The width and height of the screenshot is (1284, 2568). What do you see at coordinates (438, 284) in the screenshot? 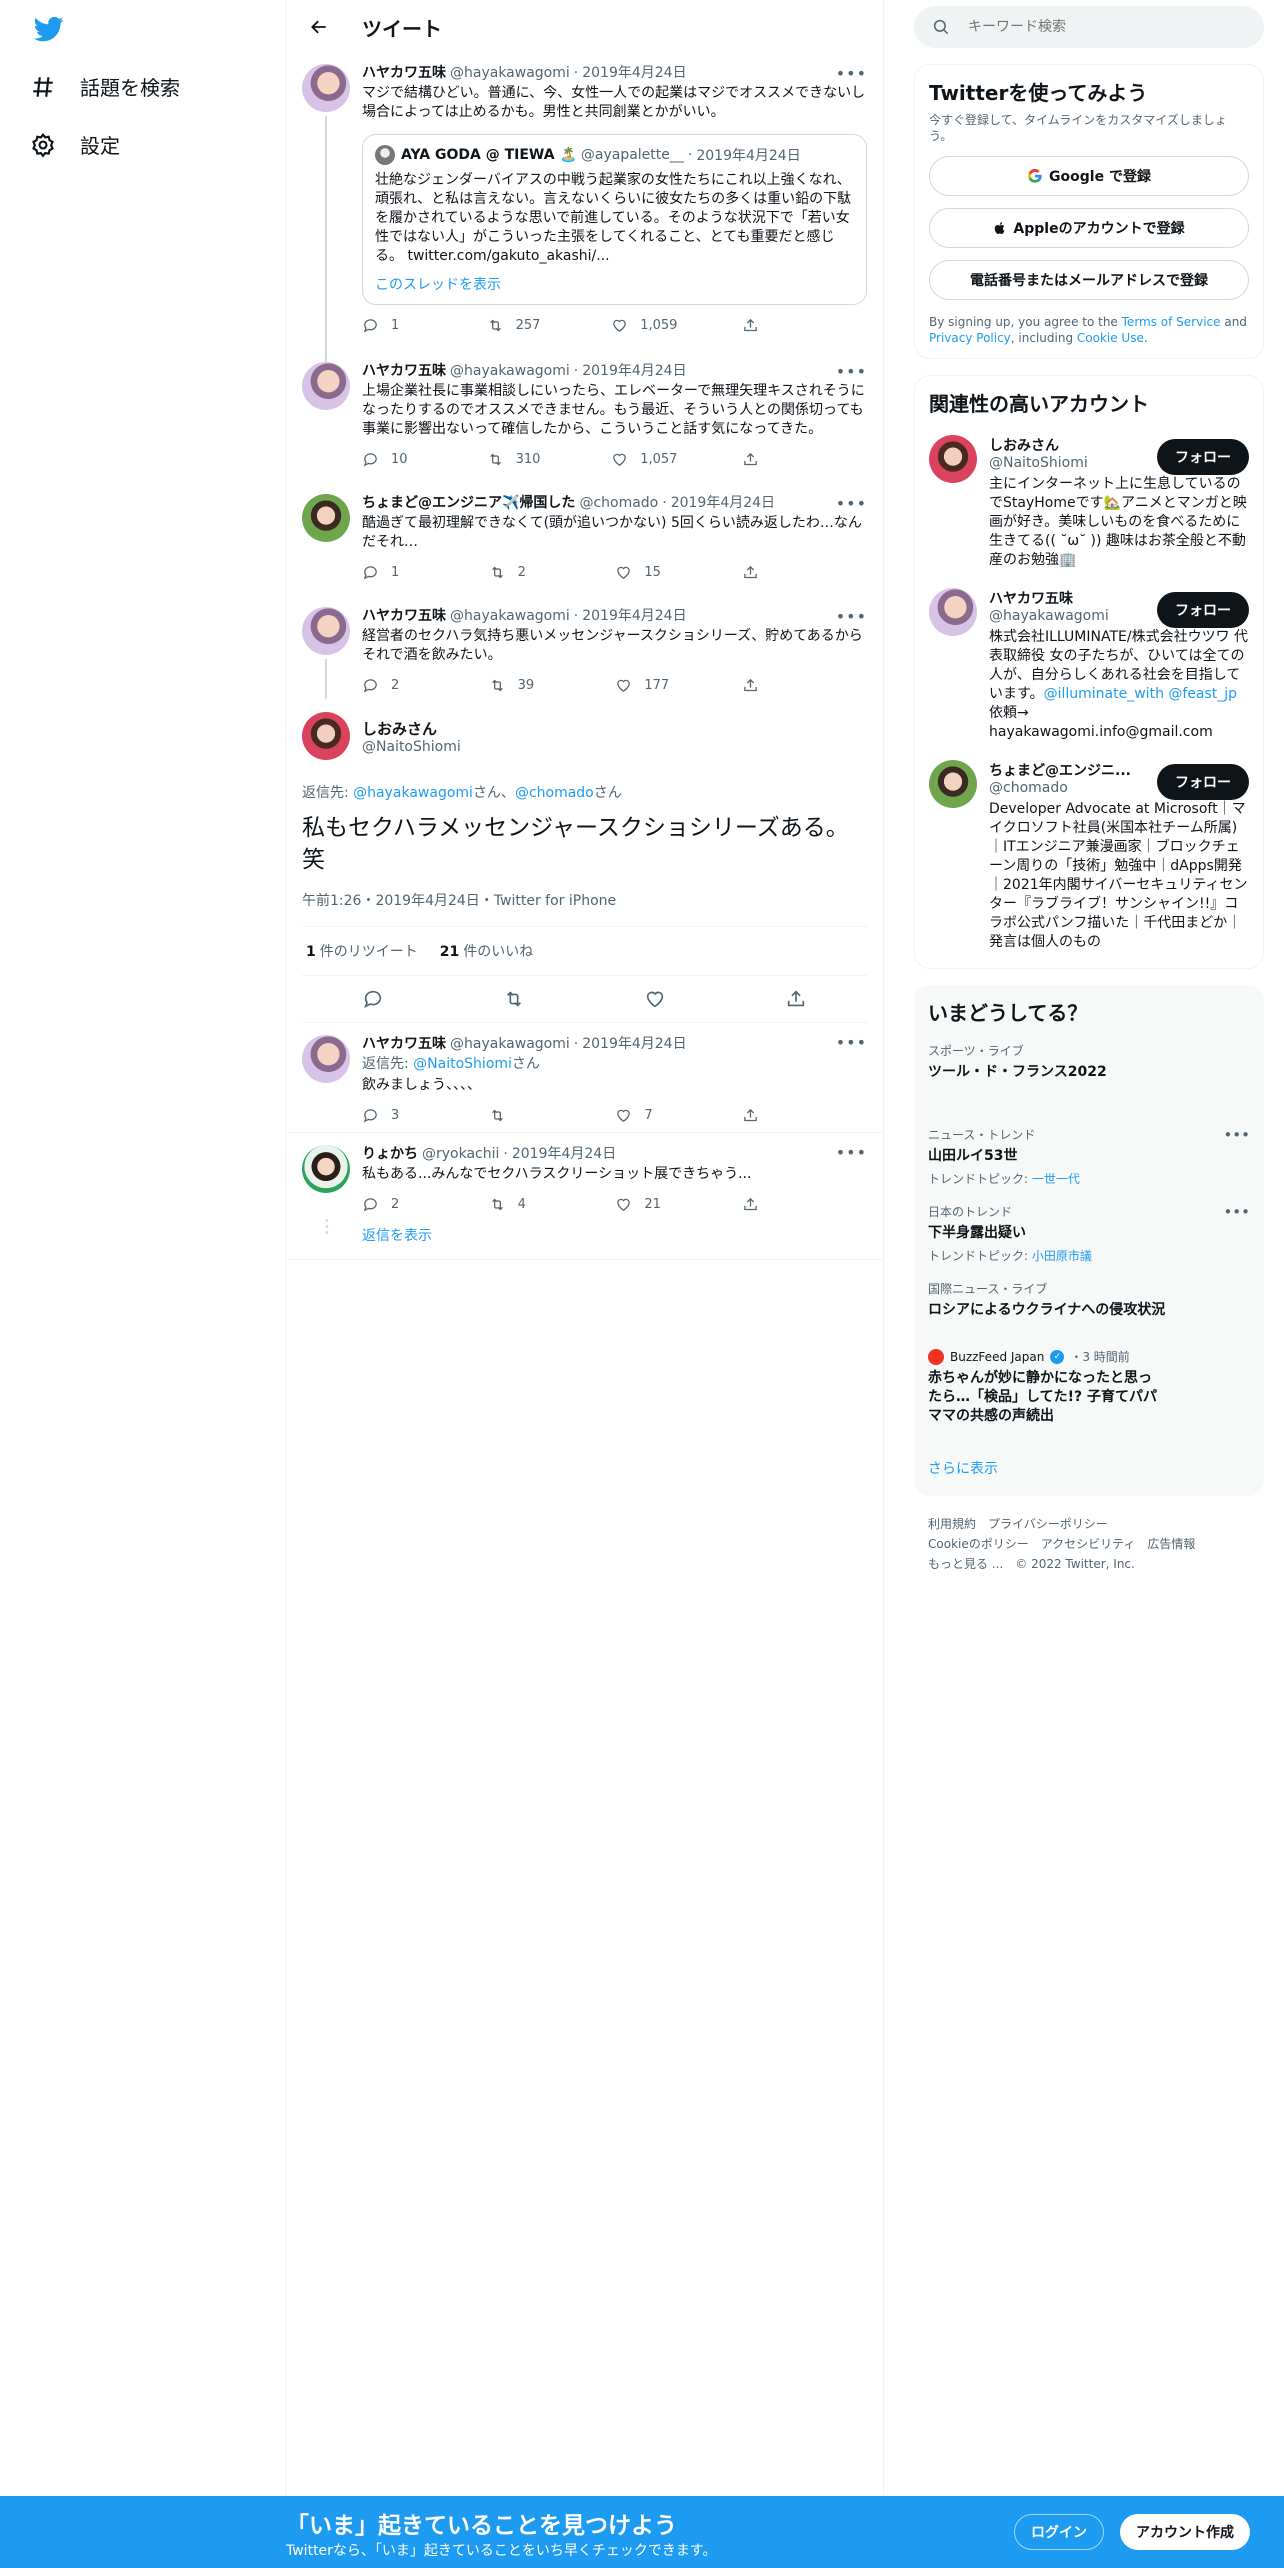
I see `show-thread-link: このスレッドを表示` at bounding box center [438, 284].